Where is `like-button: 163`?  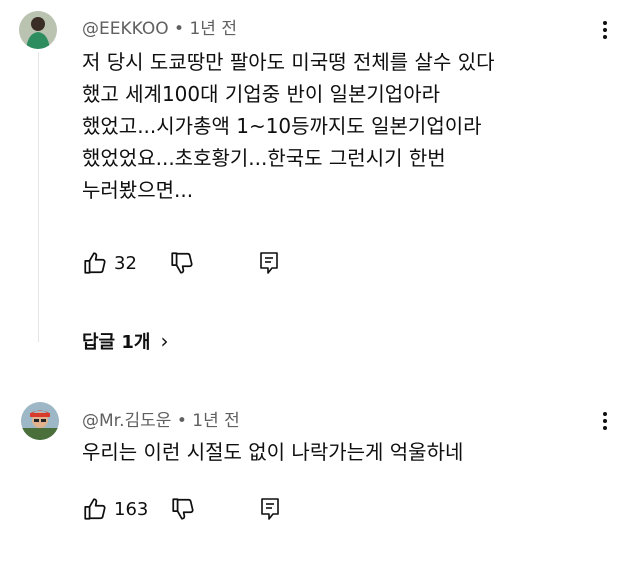
like-button: 163 is located at coordinates (115, 509).